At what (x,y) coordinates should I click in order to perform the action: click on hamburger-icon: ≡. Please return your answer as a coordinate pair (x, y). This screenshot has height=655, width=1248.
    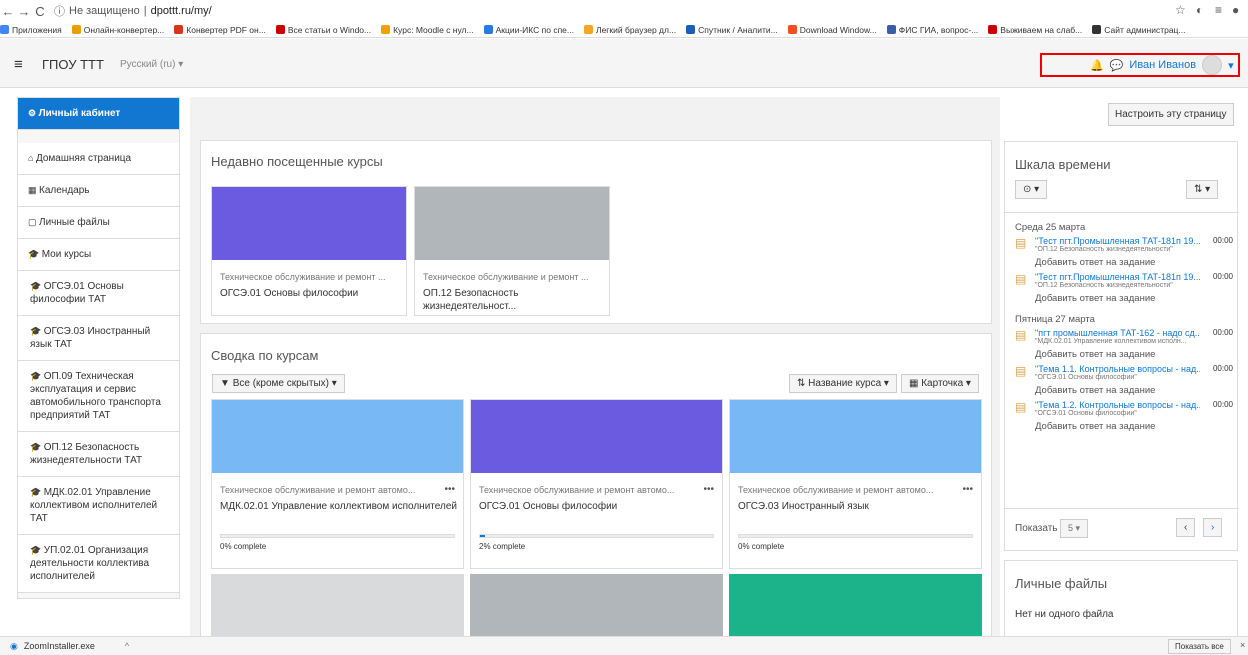
    Looking at the image, I should click on (18, 64).